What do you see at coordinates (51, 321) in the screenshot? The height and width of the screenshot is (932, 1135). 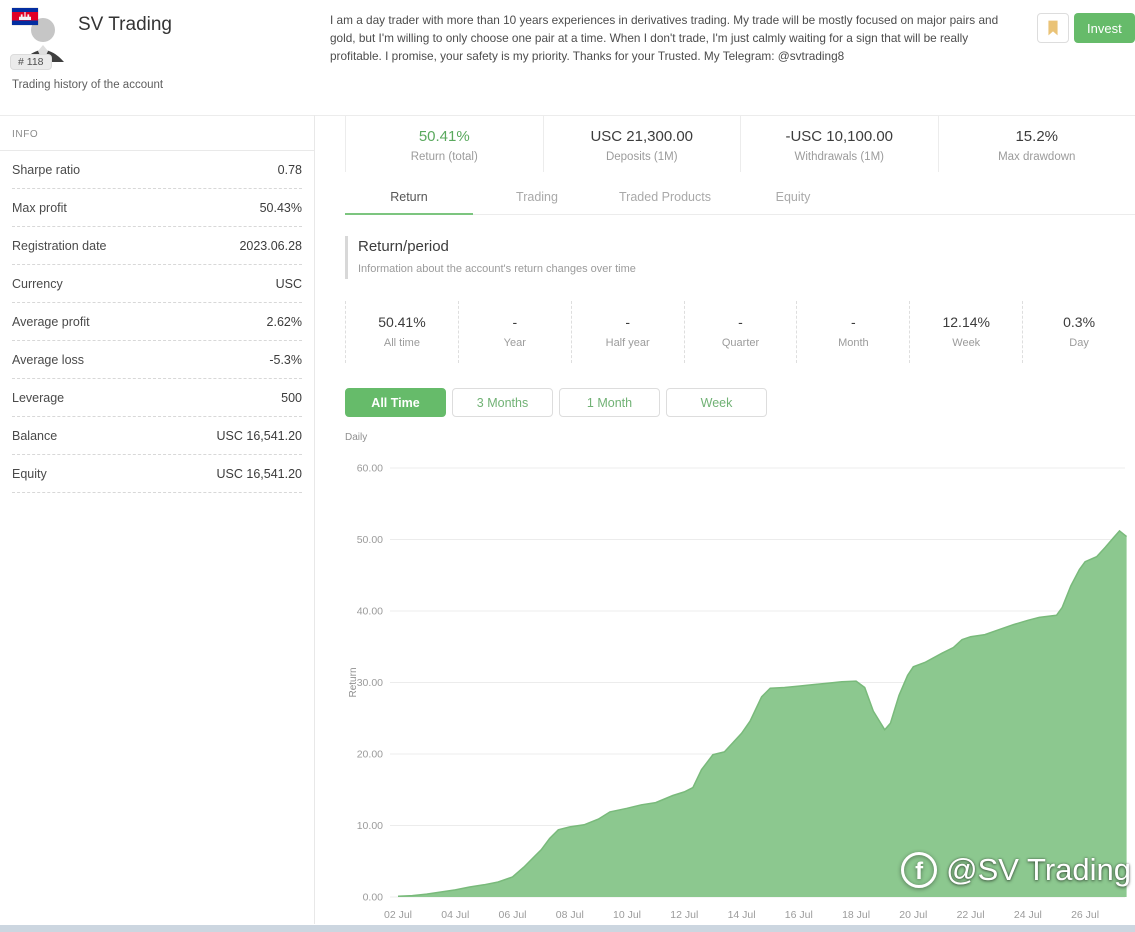 I see `info-row-label: Average profit` at bounding box center [51, 321].